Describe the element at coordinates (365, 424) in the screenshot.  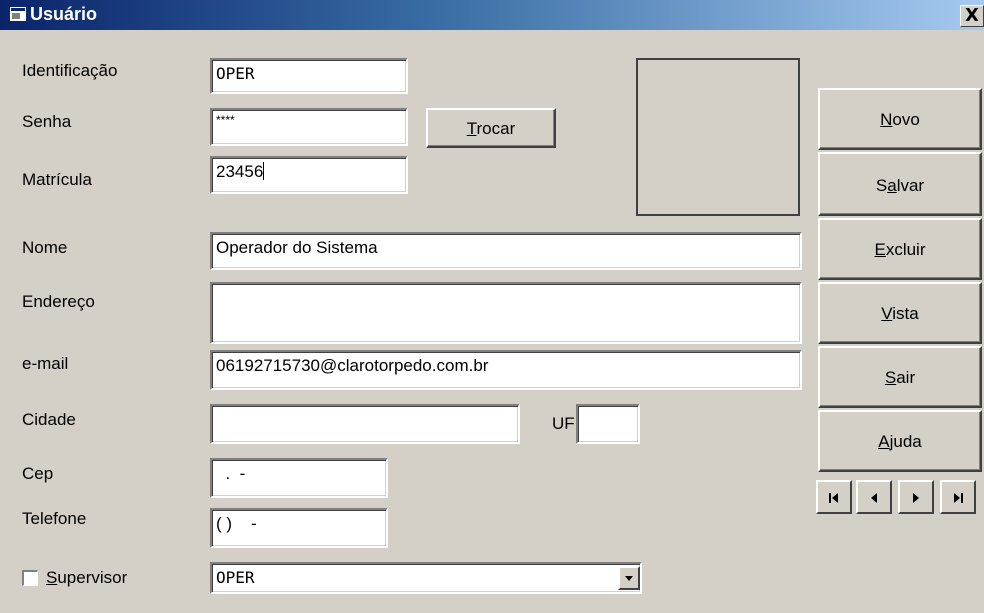
I see `cidade-field` at that location.